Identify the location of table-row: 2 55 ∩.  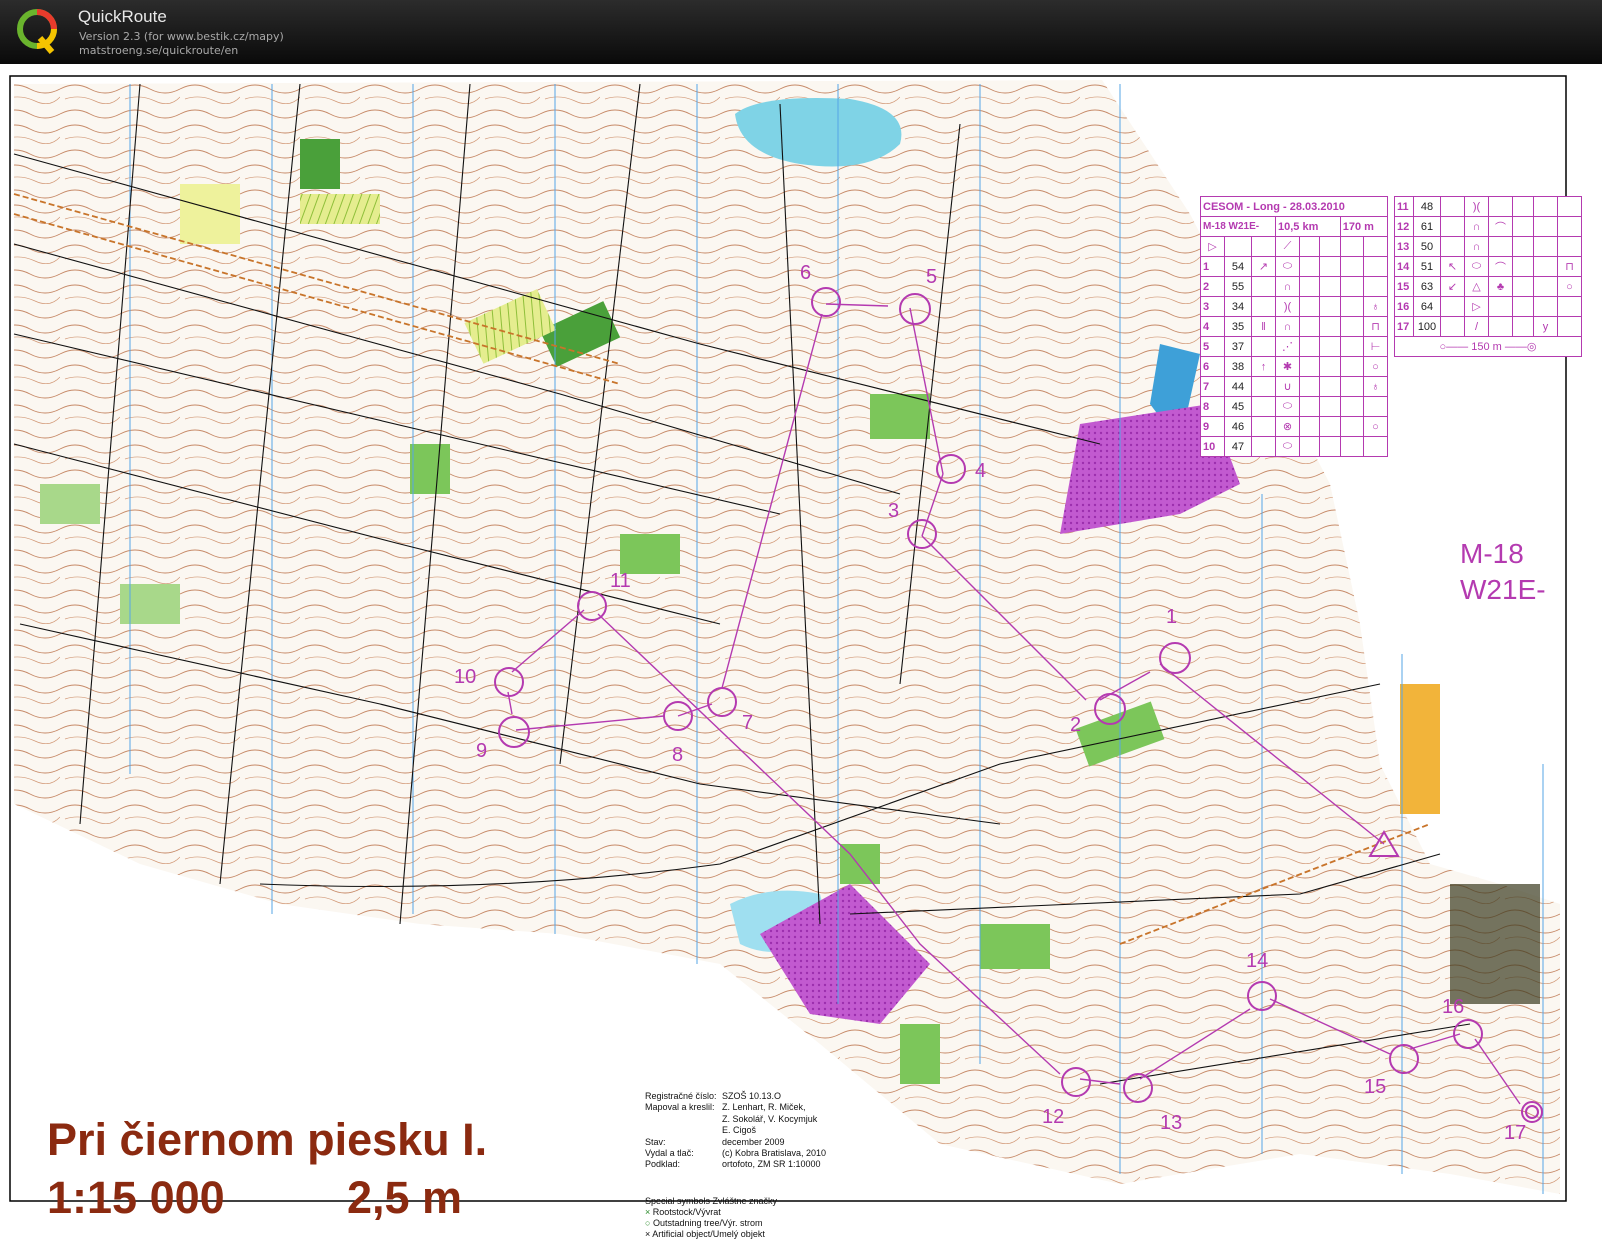
(1294, 286).